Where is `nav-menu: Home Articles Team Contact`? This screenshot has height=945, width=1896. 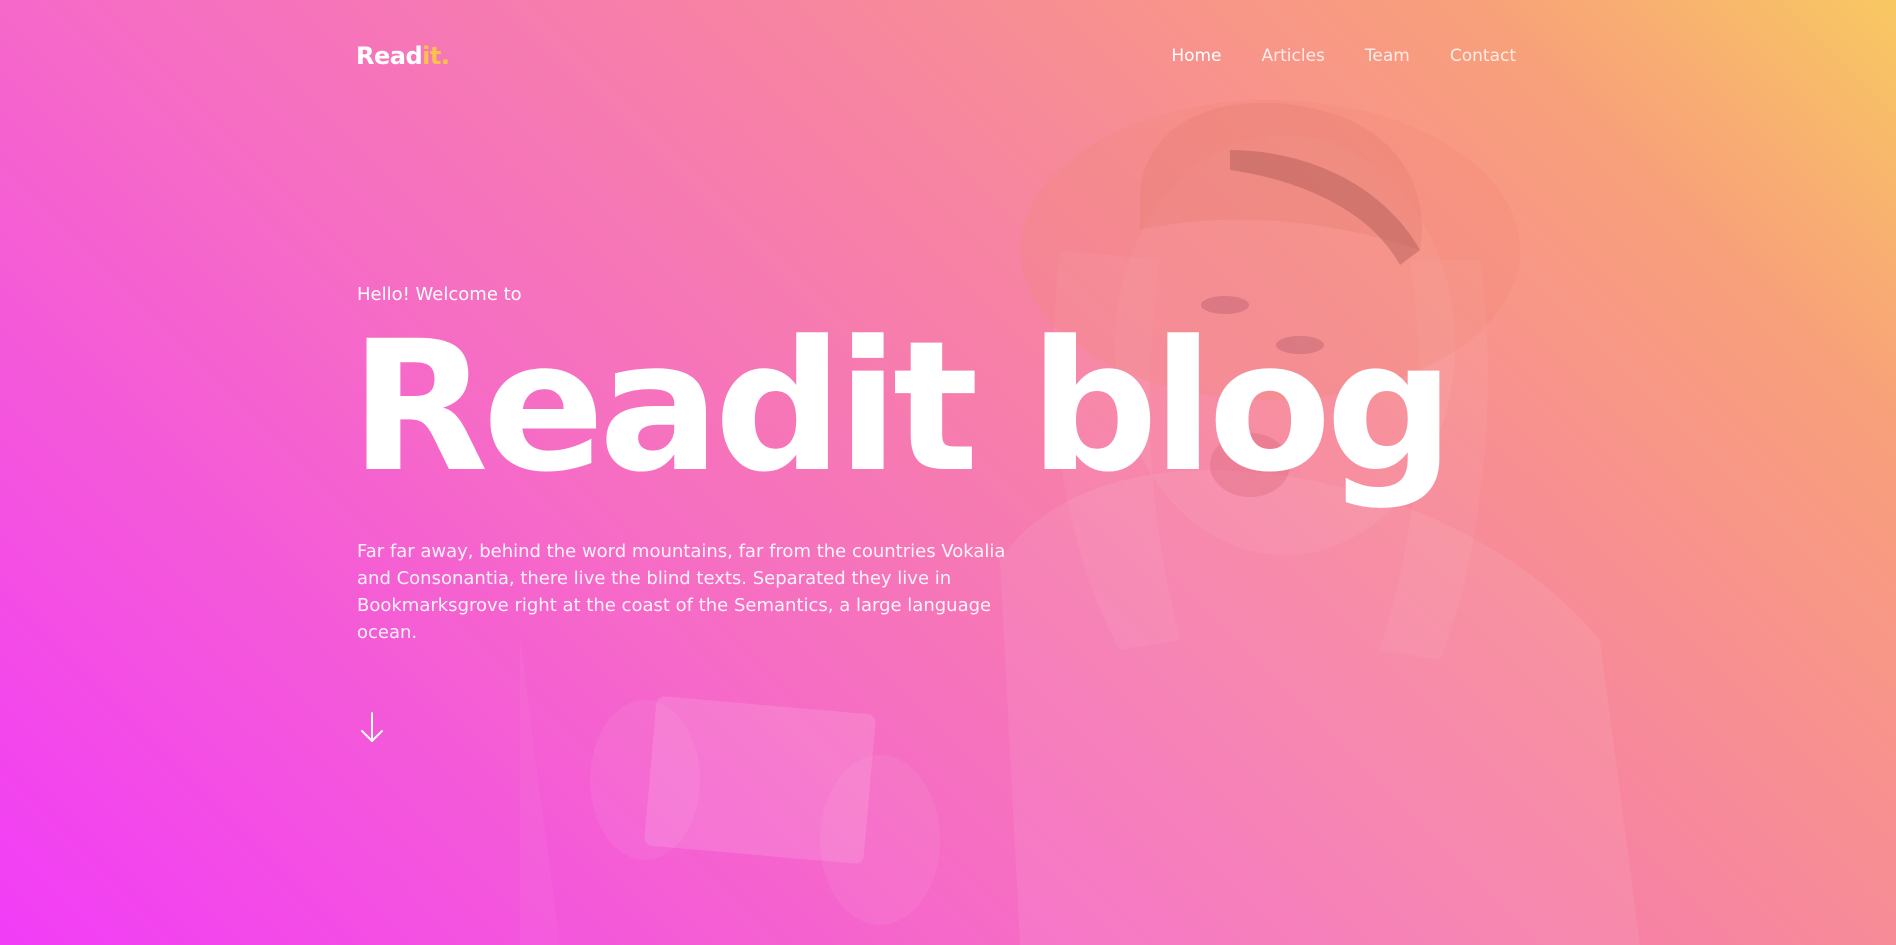
nav-menu: Home Articles Team Contact is located at coordinates (1343, 56).